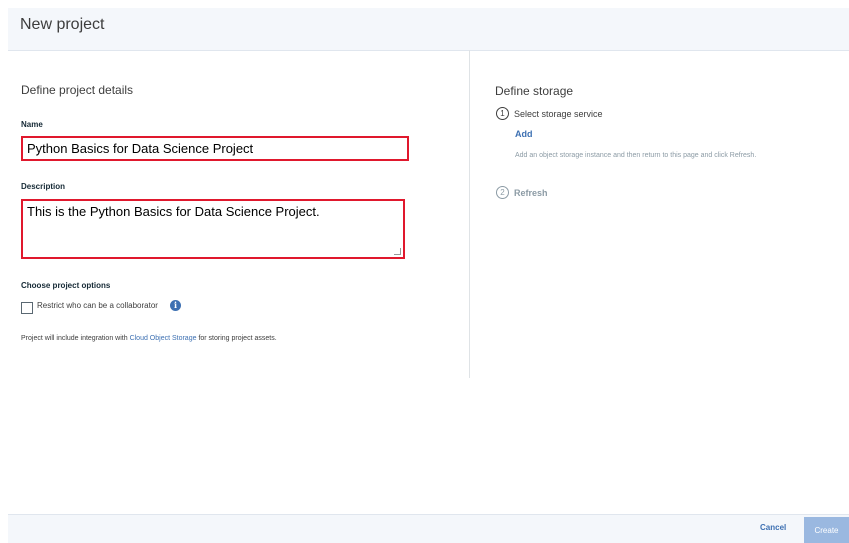  Describe the element at coordinates (826, 530) in the screenshot. I see `create-button: Create` at that location.